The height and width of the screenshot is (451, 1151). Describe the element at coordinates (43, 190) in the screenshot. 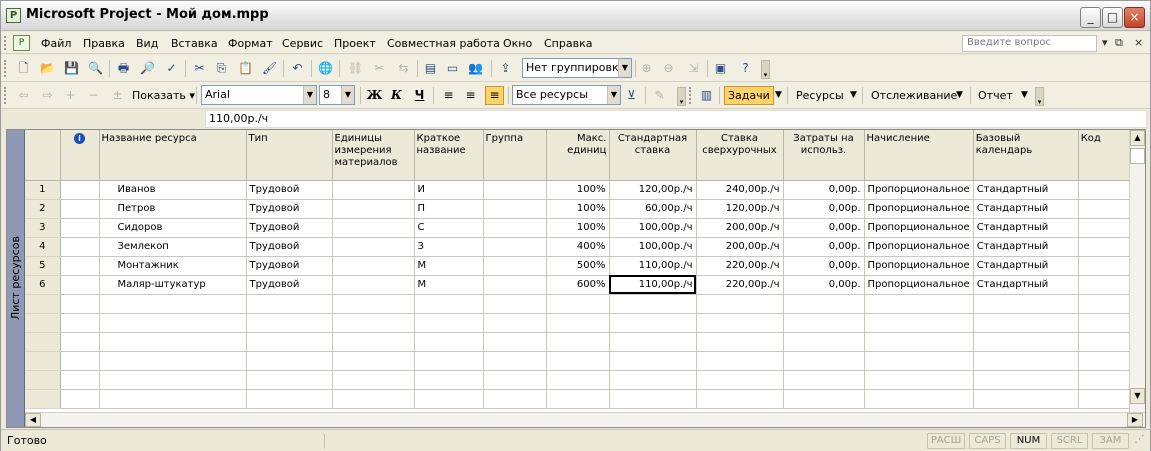

I see `row-number: 1` at that location.